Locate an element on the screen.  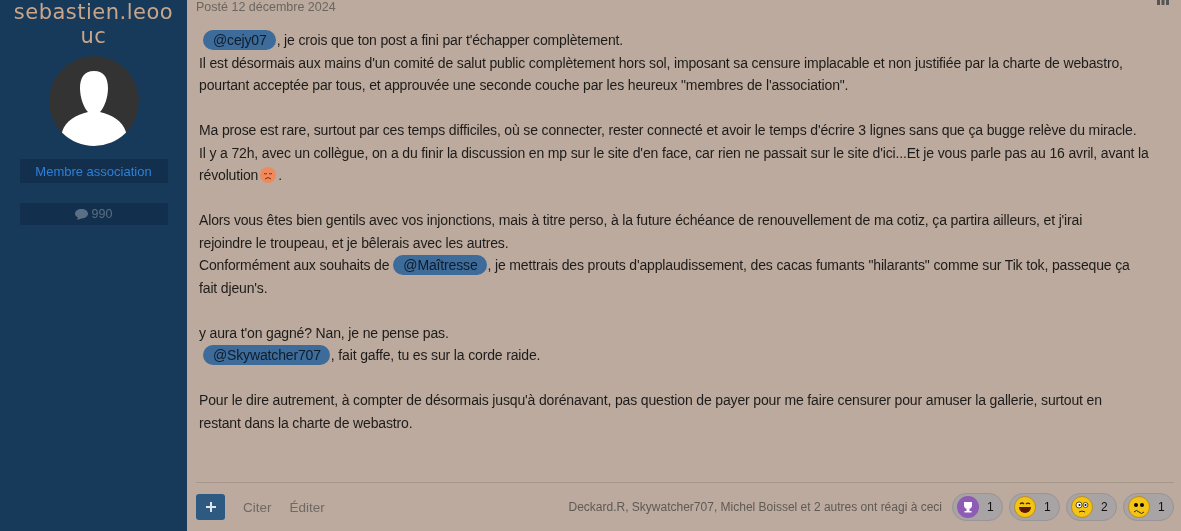
user-role-label: Membre association is located at coordinates (93, 171).